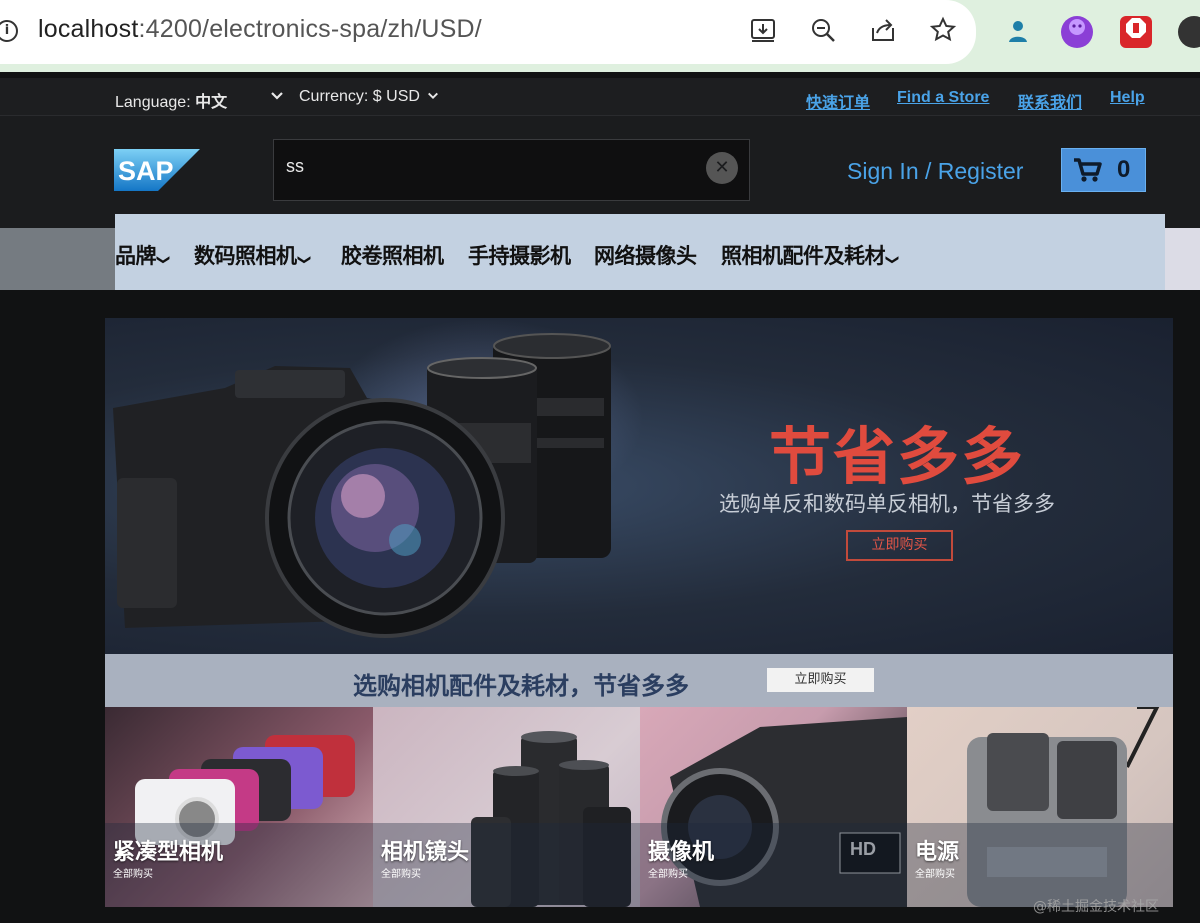 The height and width of the screenshot is (923, 1200). I want to click on help-link: Help, so click(1127, 98).